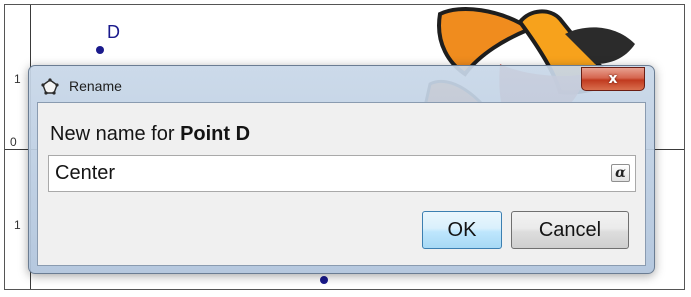  I want to click on alpha-symbol-icon: α, so click(620, 173).